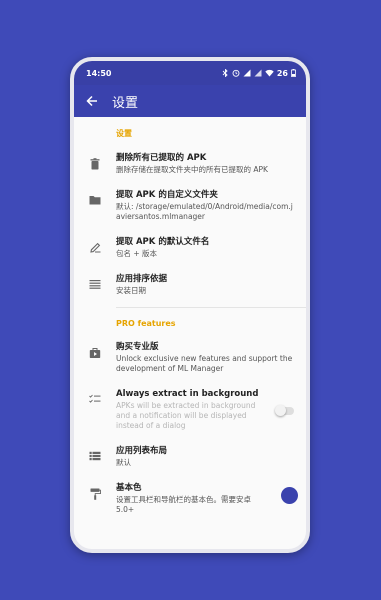  I want to click on arrow-left-icon, so click(92, 101).